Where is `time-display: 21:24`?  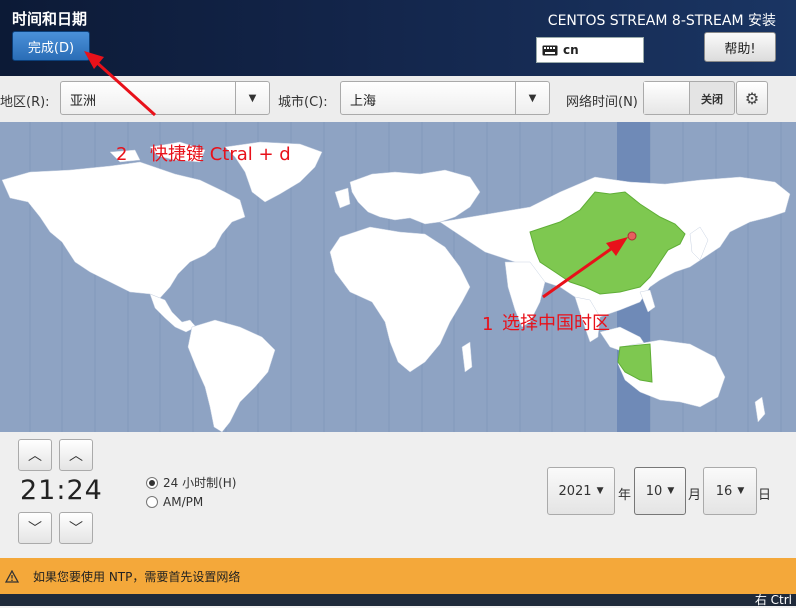
time-display: 21:24 is located at coordinates (61, 490).